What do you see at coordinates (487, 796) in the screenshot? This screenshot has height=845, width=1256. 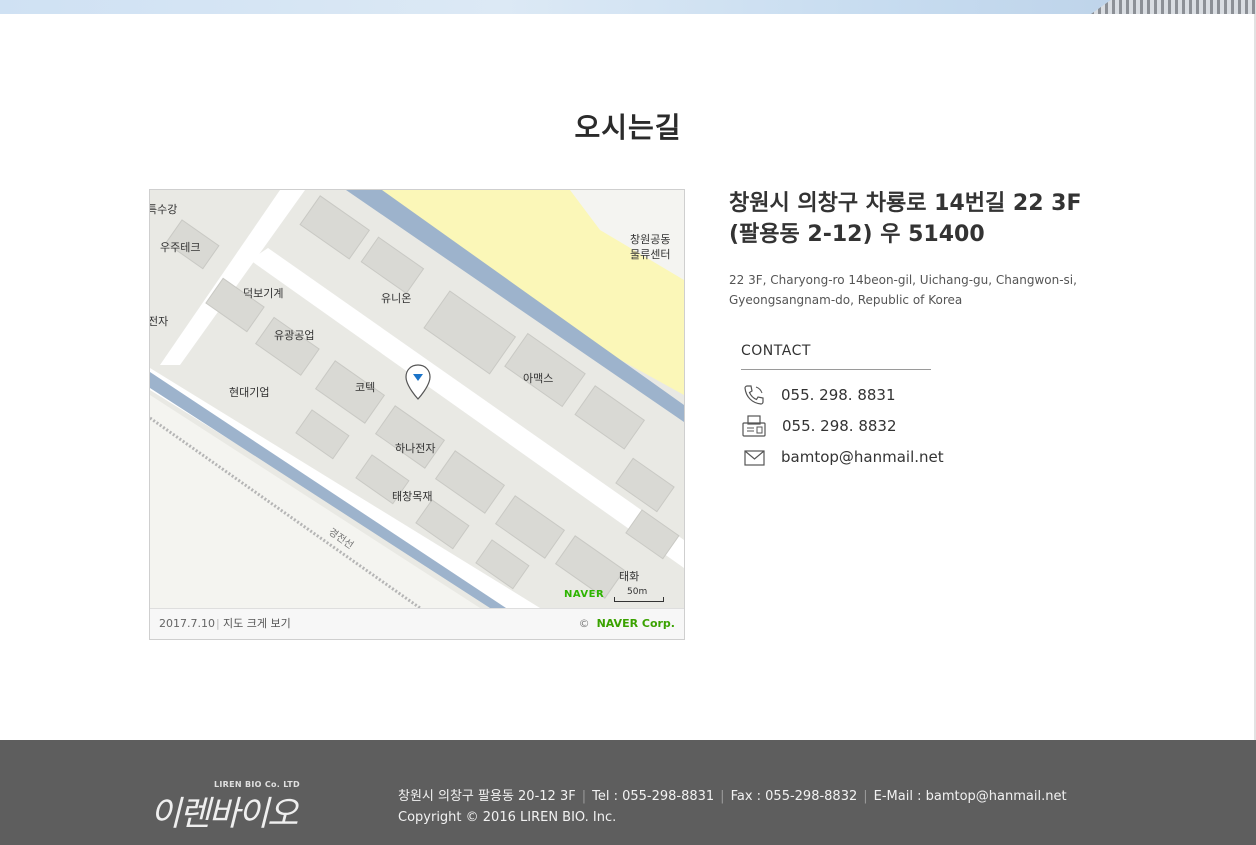 I see `footer-address: 창원시 의창구 팔용동 20-12 3F` at bounding box center [487, 796].